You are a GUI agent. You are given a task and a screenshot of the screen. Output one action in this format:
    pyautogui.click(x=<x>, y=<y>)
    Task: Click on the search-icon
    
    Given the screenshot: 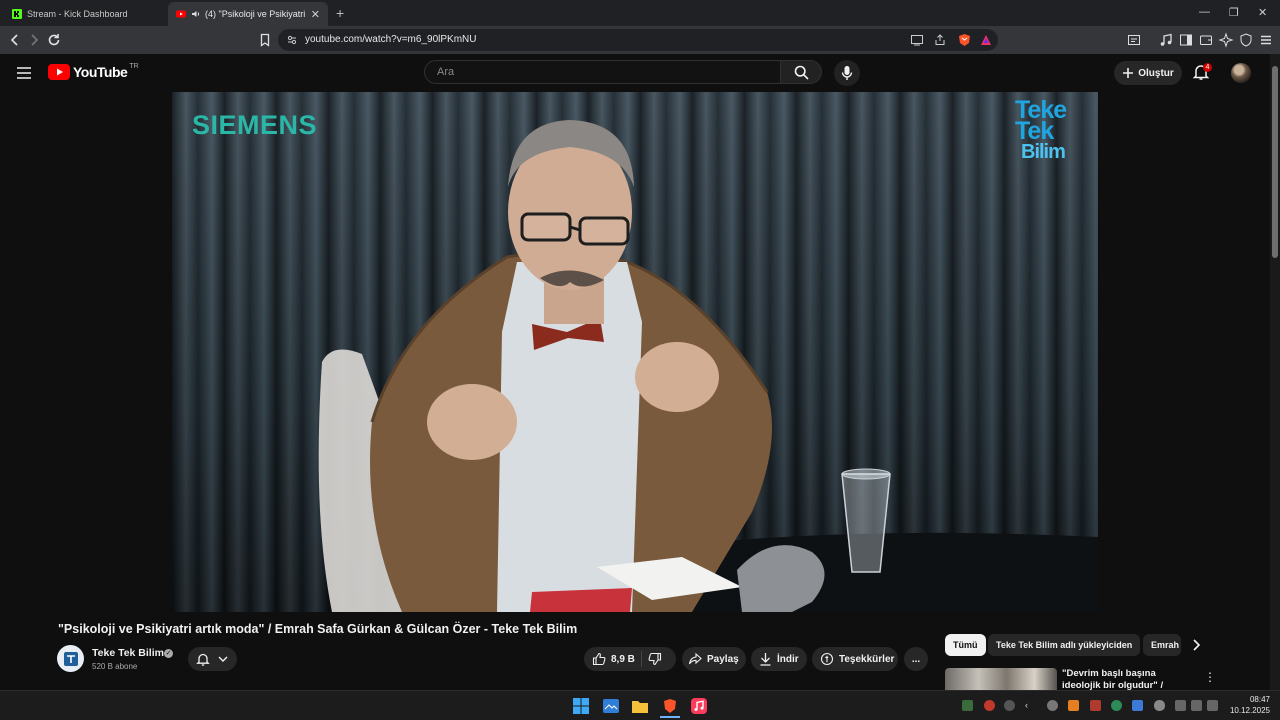 What is the action you would take?
    pyautogui.click(x=801, y=72)
    